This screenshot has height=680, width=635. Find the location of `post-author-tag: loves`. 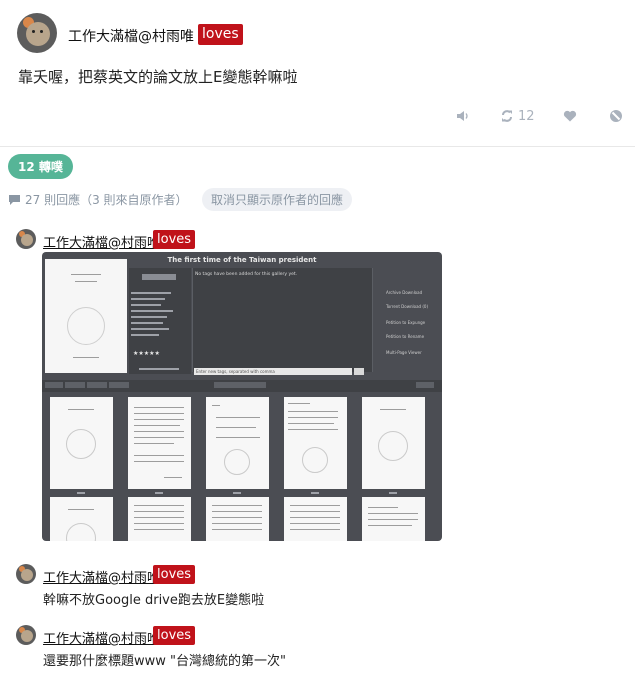

post-author-tag: loves is located at coordinates (220, 34).